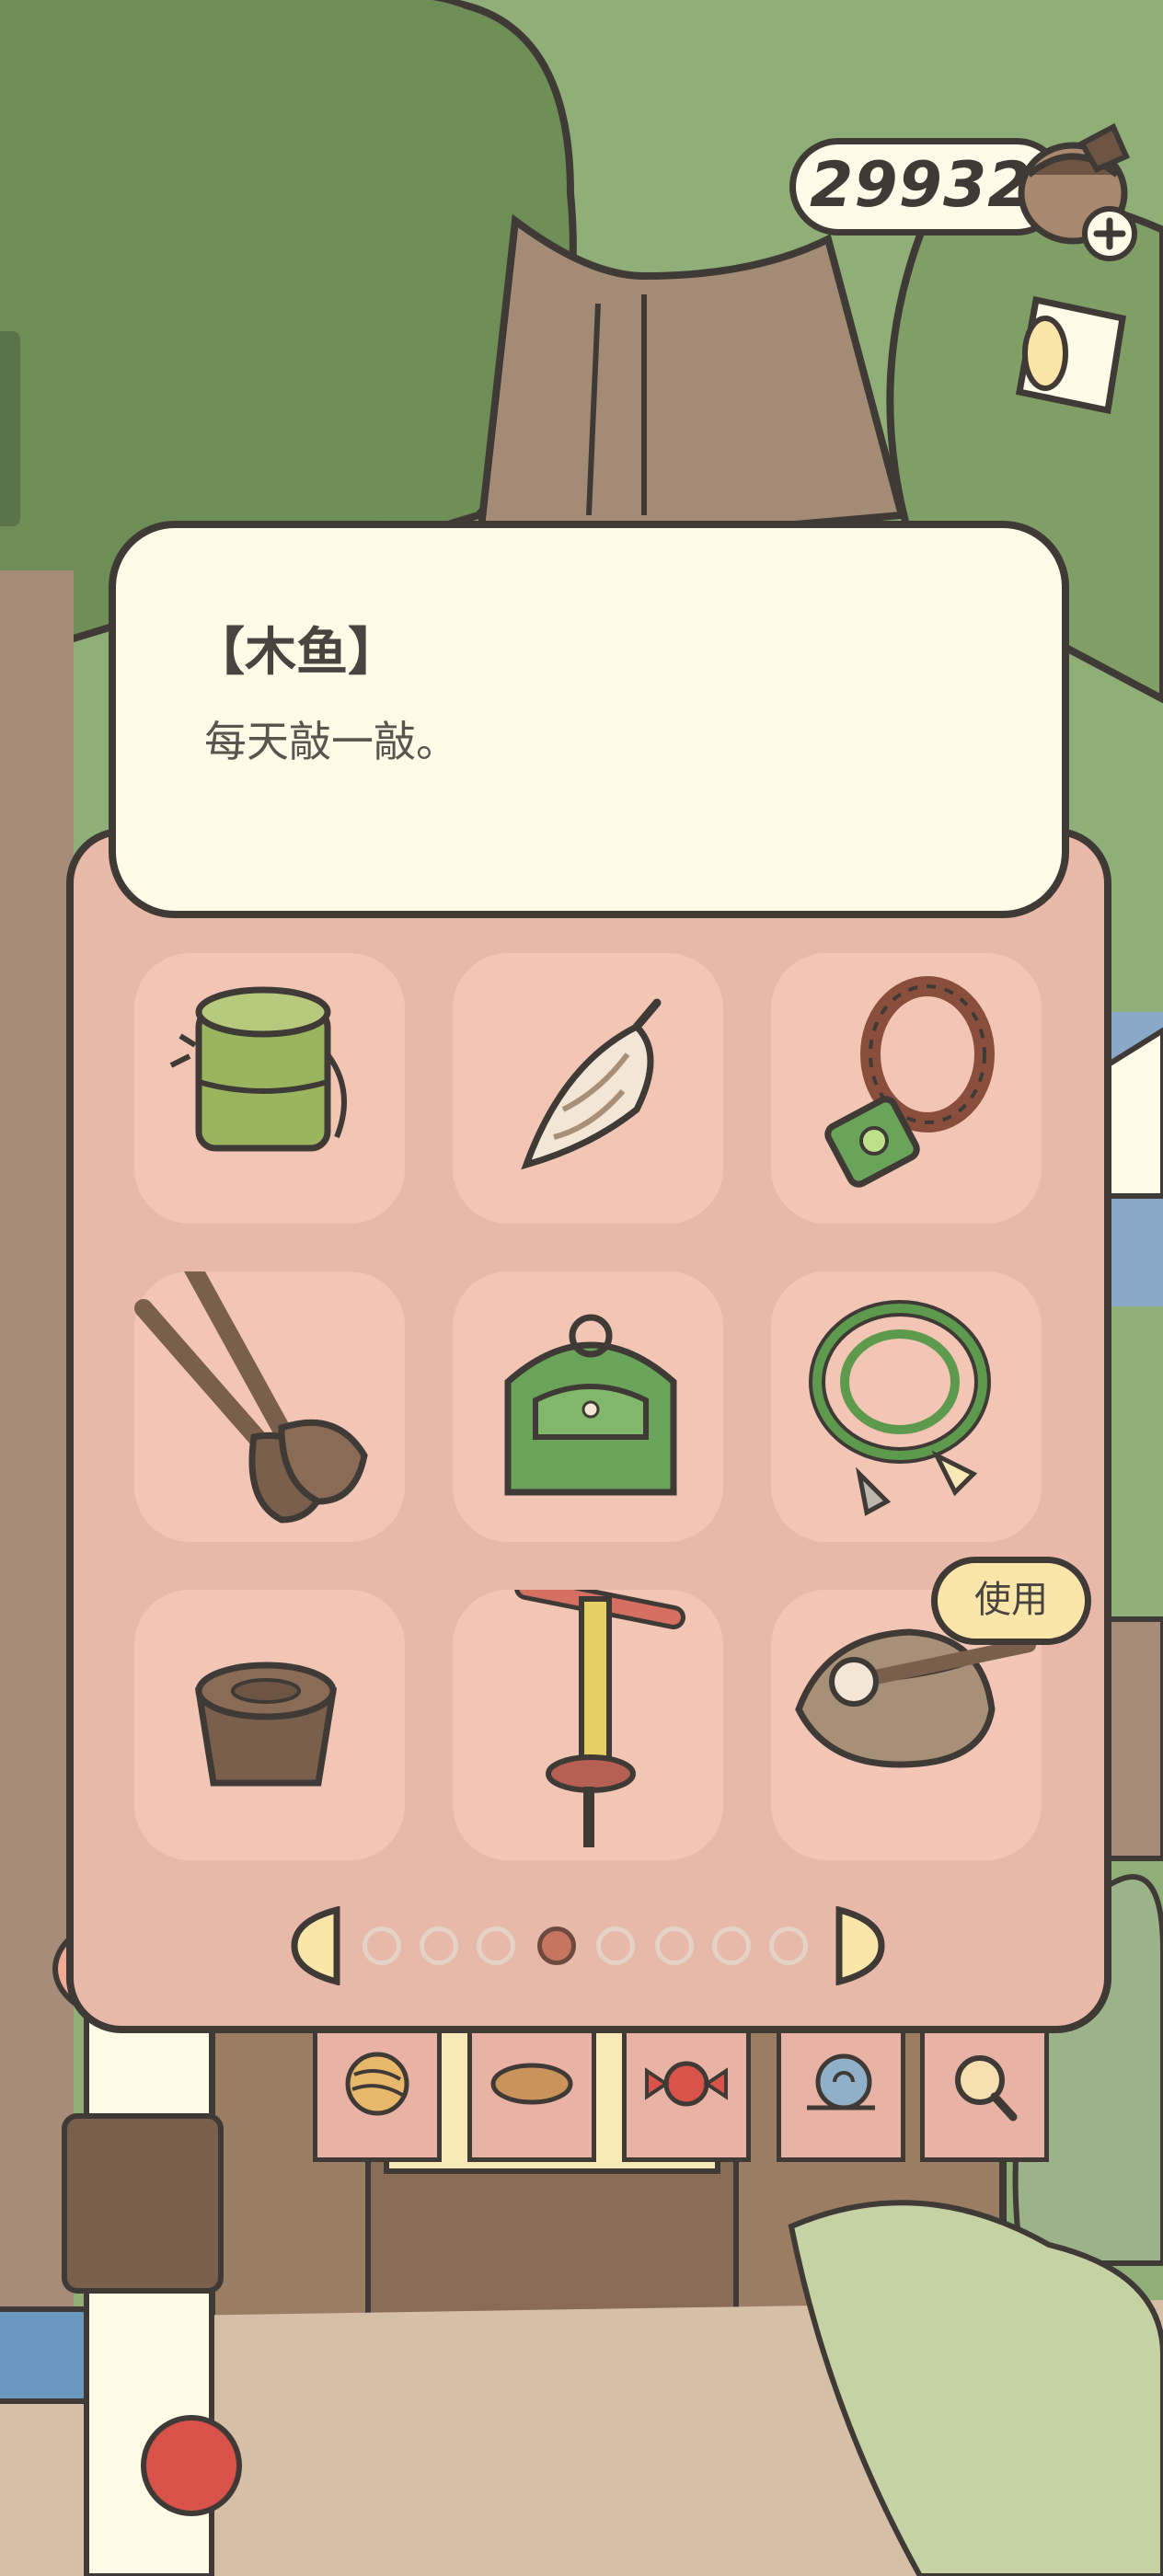 The width and height of the screenshot is (1163, 2576). I want to click on pogo-stick-icon, so click(599, 1718).